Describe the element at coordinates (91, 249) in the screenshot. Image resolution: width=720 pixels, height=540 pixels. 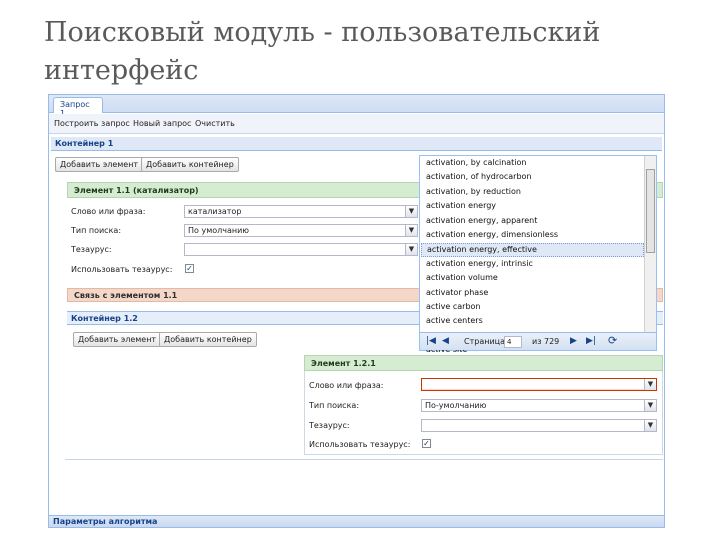
I see `thesaurus-label: Тезаурус:` at that location.